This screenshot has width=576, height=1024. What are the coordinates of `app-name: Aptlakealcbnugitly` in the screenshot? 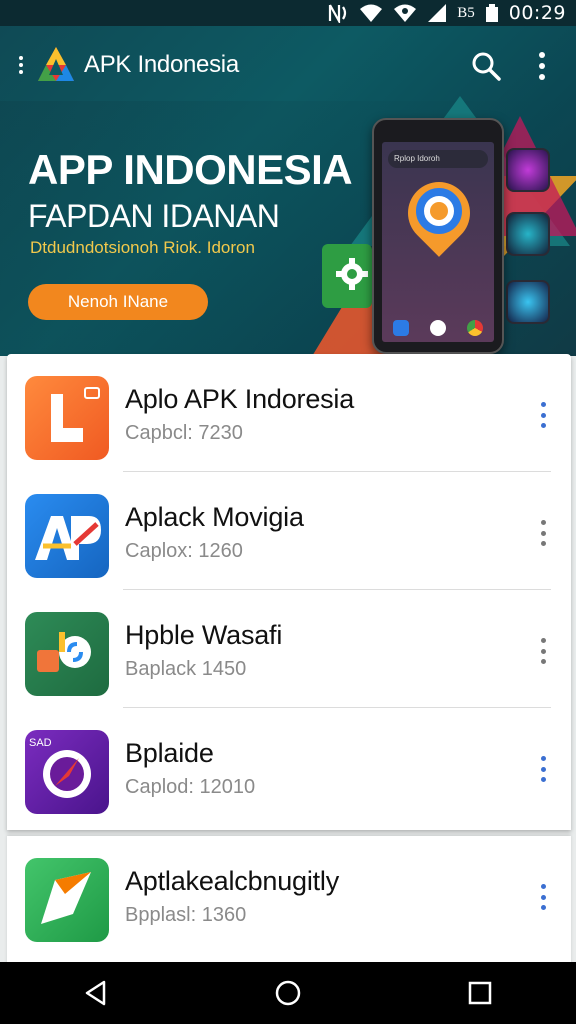 It's located at (232, 881).